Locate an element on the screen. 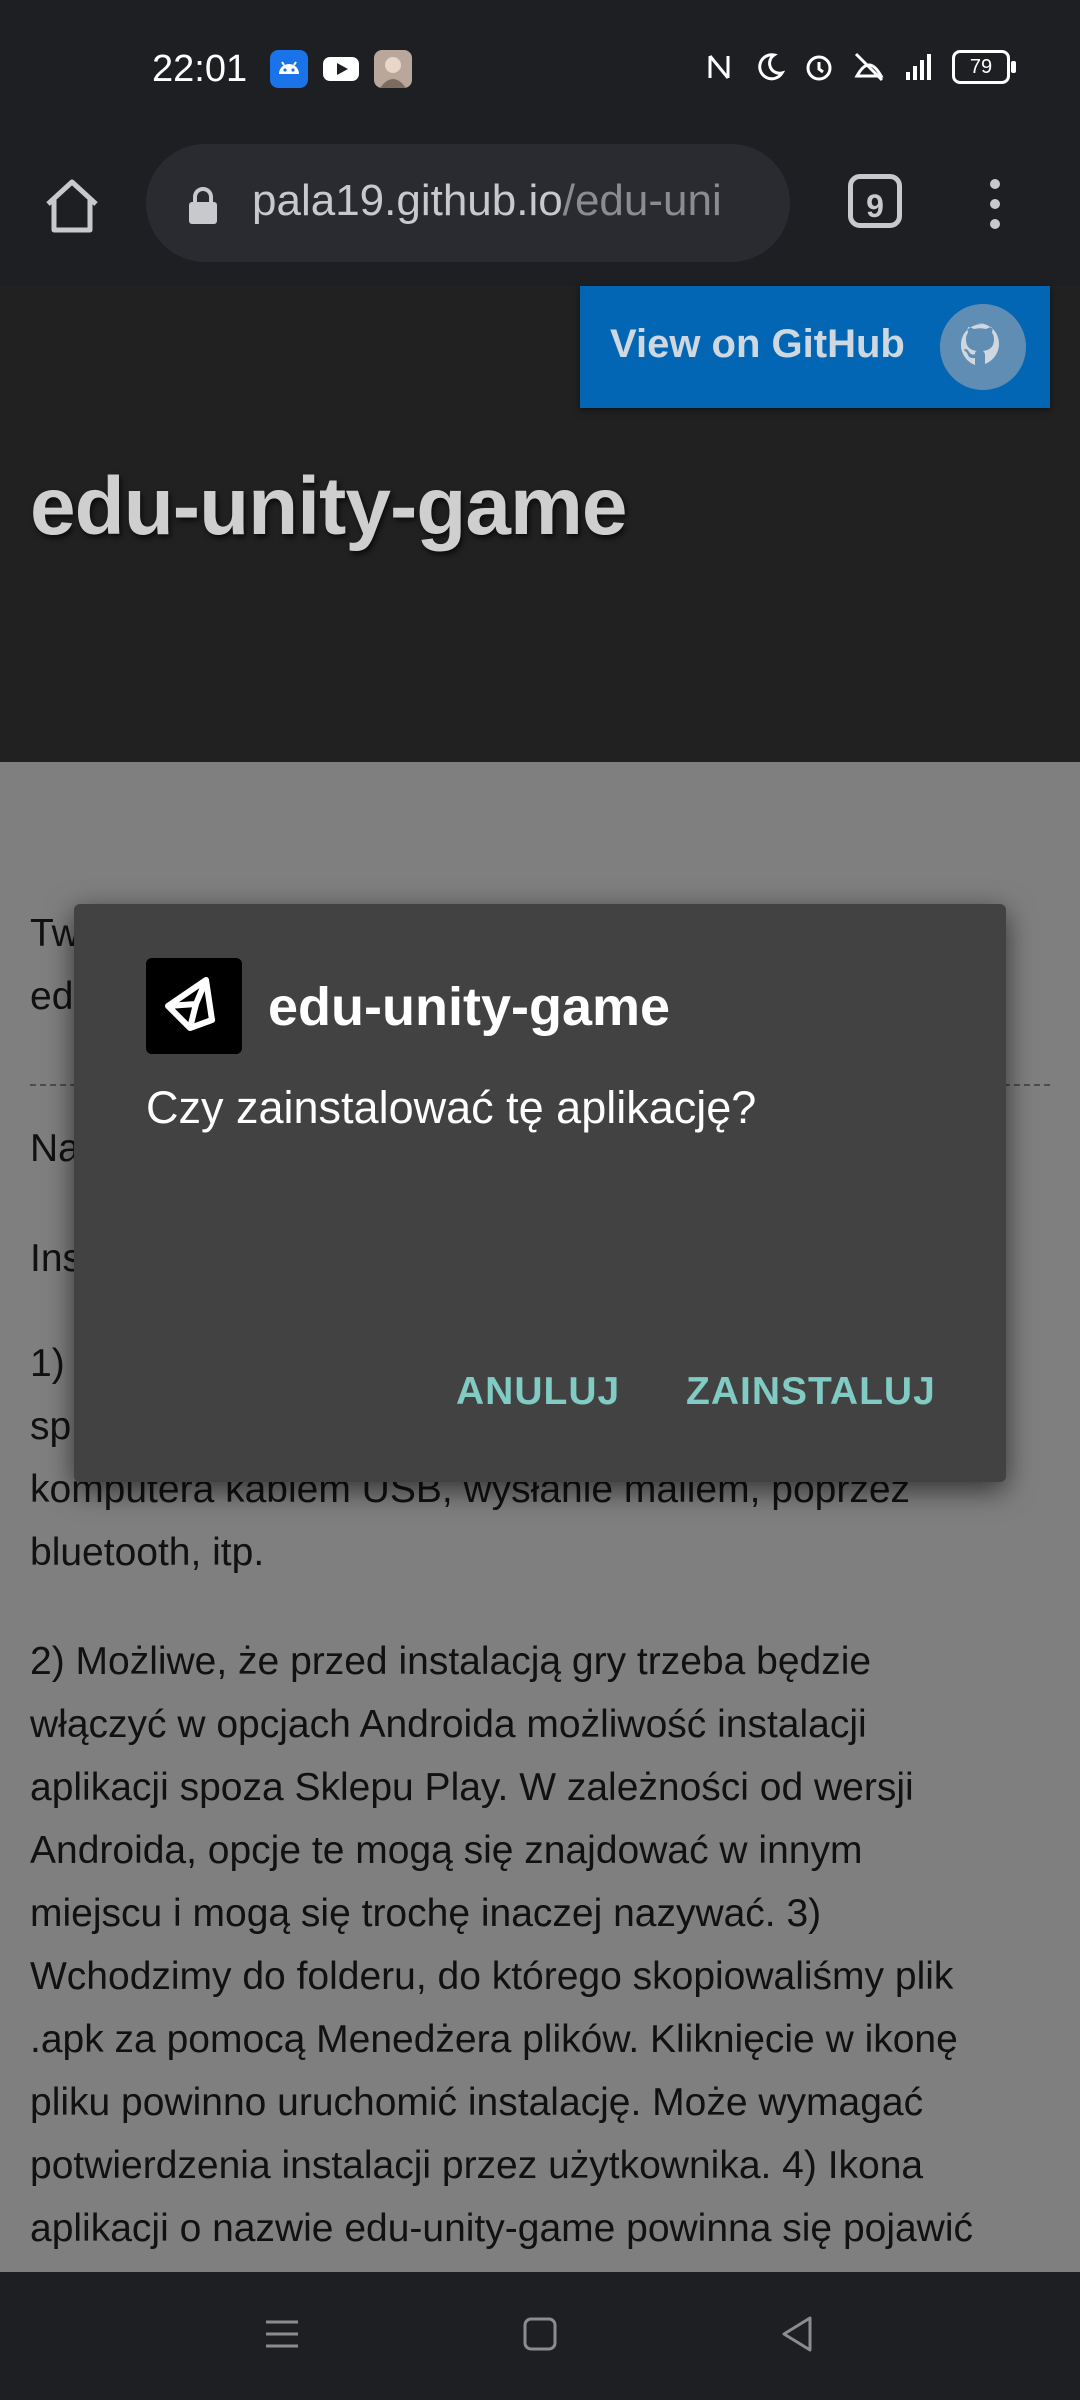 Image resolution: width=1080 pixels, height=2400 pixels. dialog-message: Czy zainstalować tę aplikację? is located at coordinates (451, 1107).